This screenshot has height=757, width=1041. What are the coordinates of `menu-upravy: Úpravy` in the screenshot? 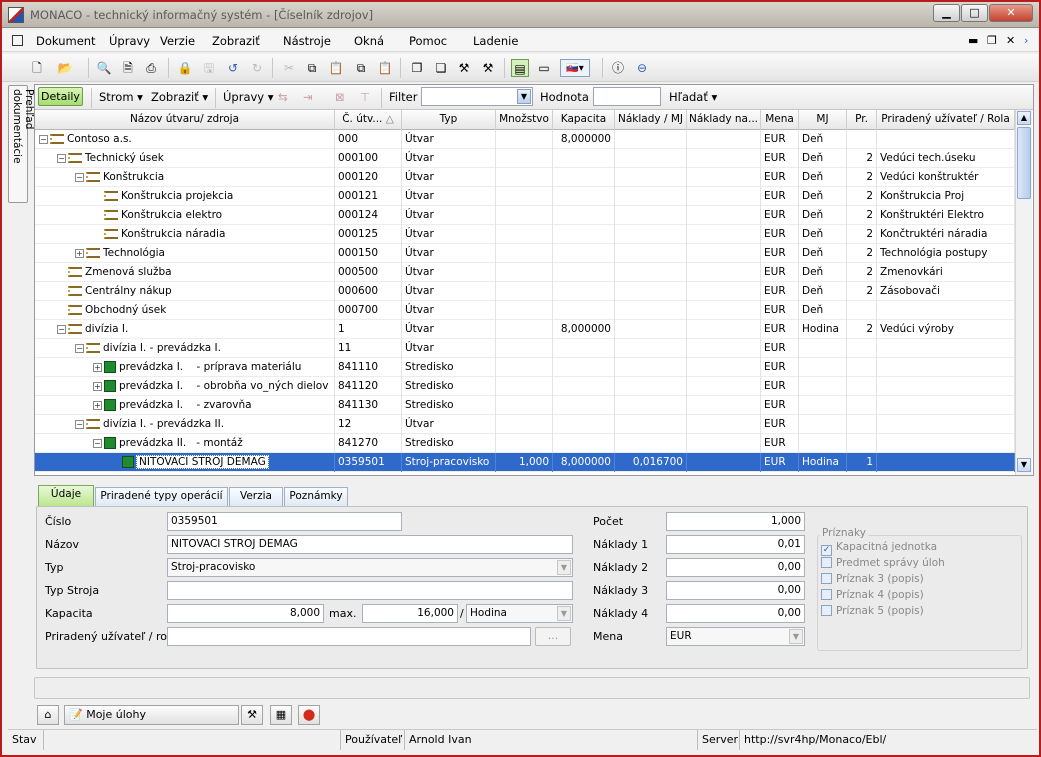 It's located at (129, 41).